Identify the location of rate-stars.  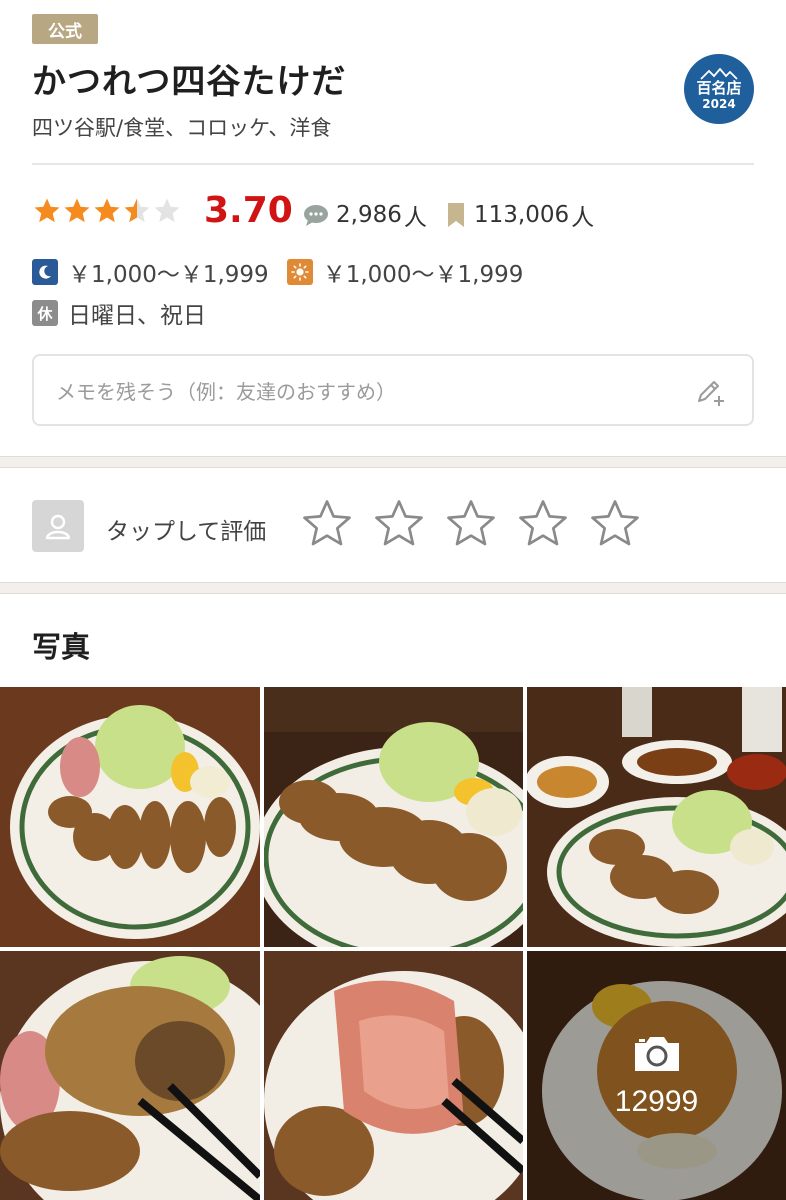
(480, 524).